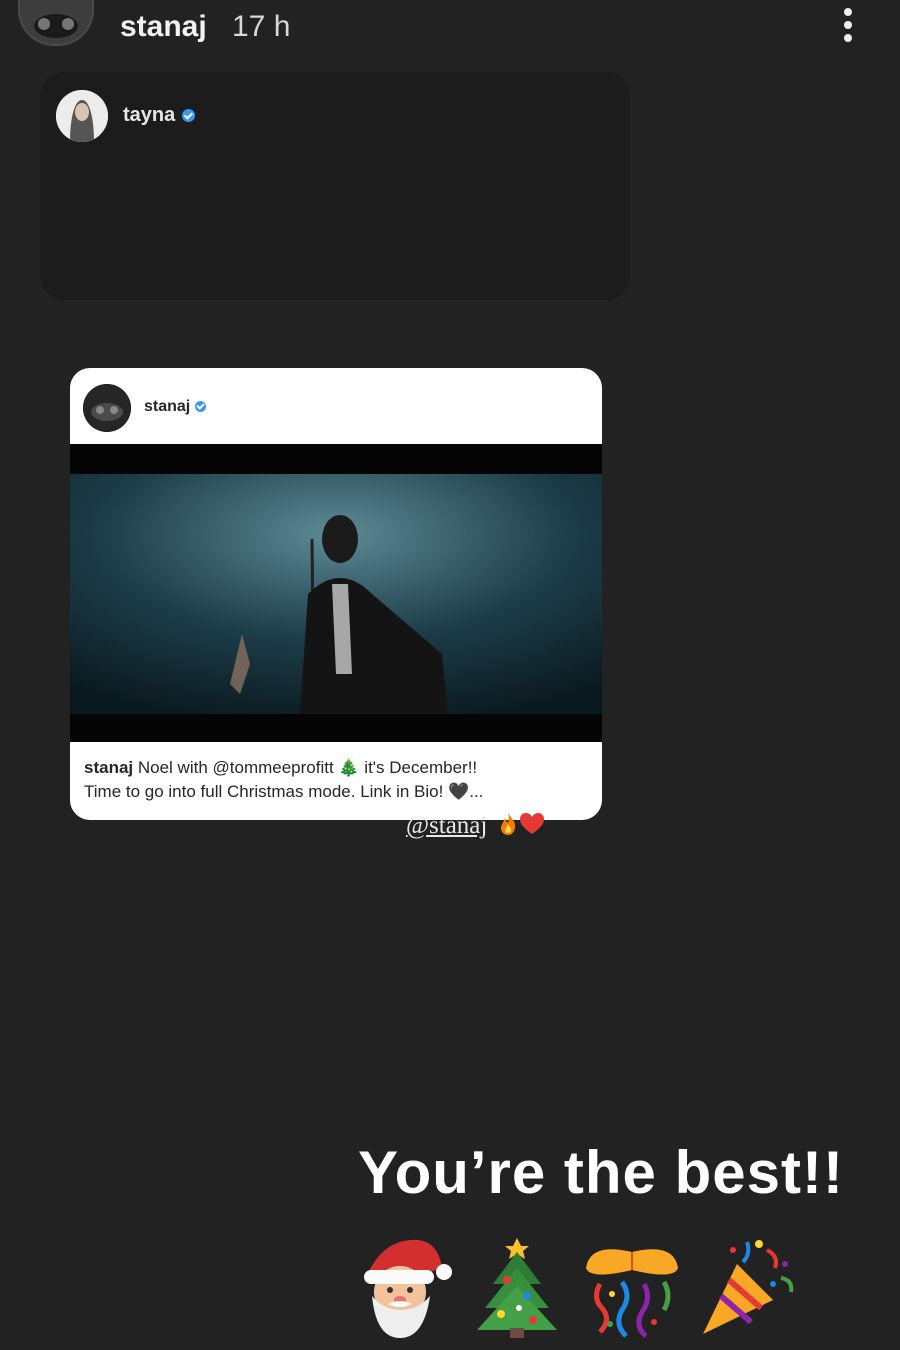  I want to click on post-video-thumbnail, so click(336, 593).